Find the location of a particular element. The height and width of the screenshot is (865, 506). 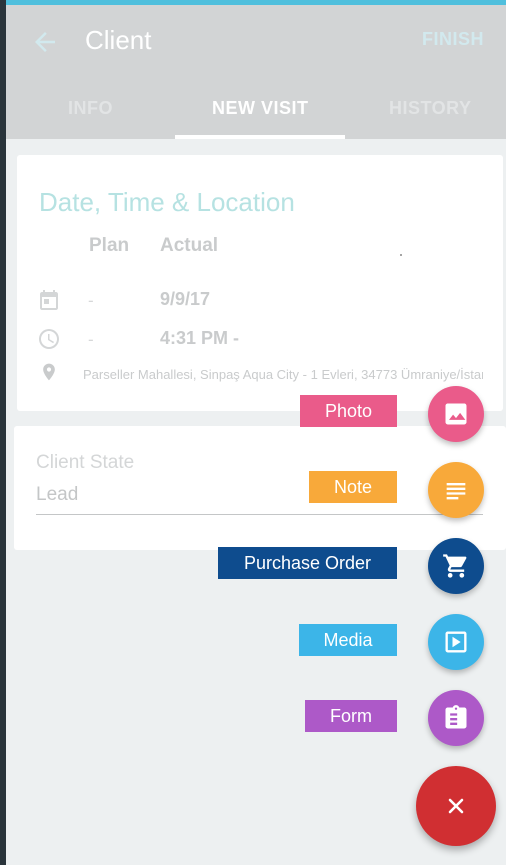

media-button is located at coordinates (456, 642).